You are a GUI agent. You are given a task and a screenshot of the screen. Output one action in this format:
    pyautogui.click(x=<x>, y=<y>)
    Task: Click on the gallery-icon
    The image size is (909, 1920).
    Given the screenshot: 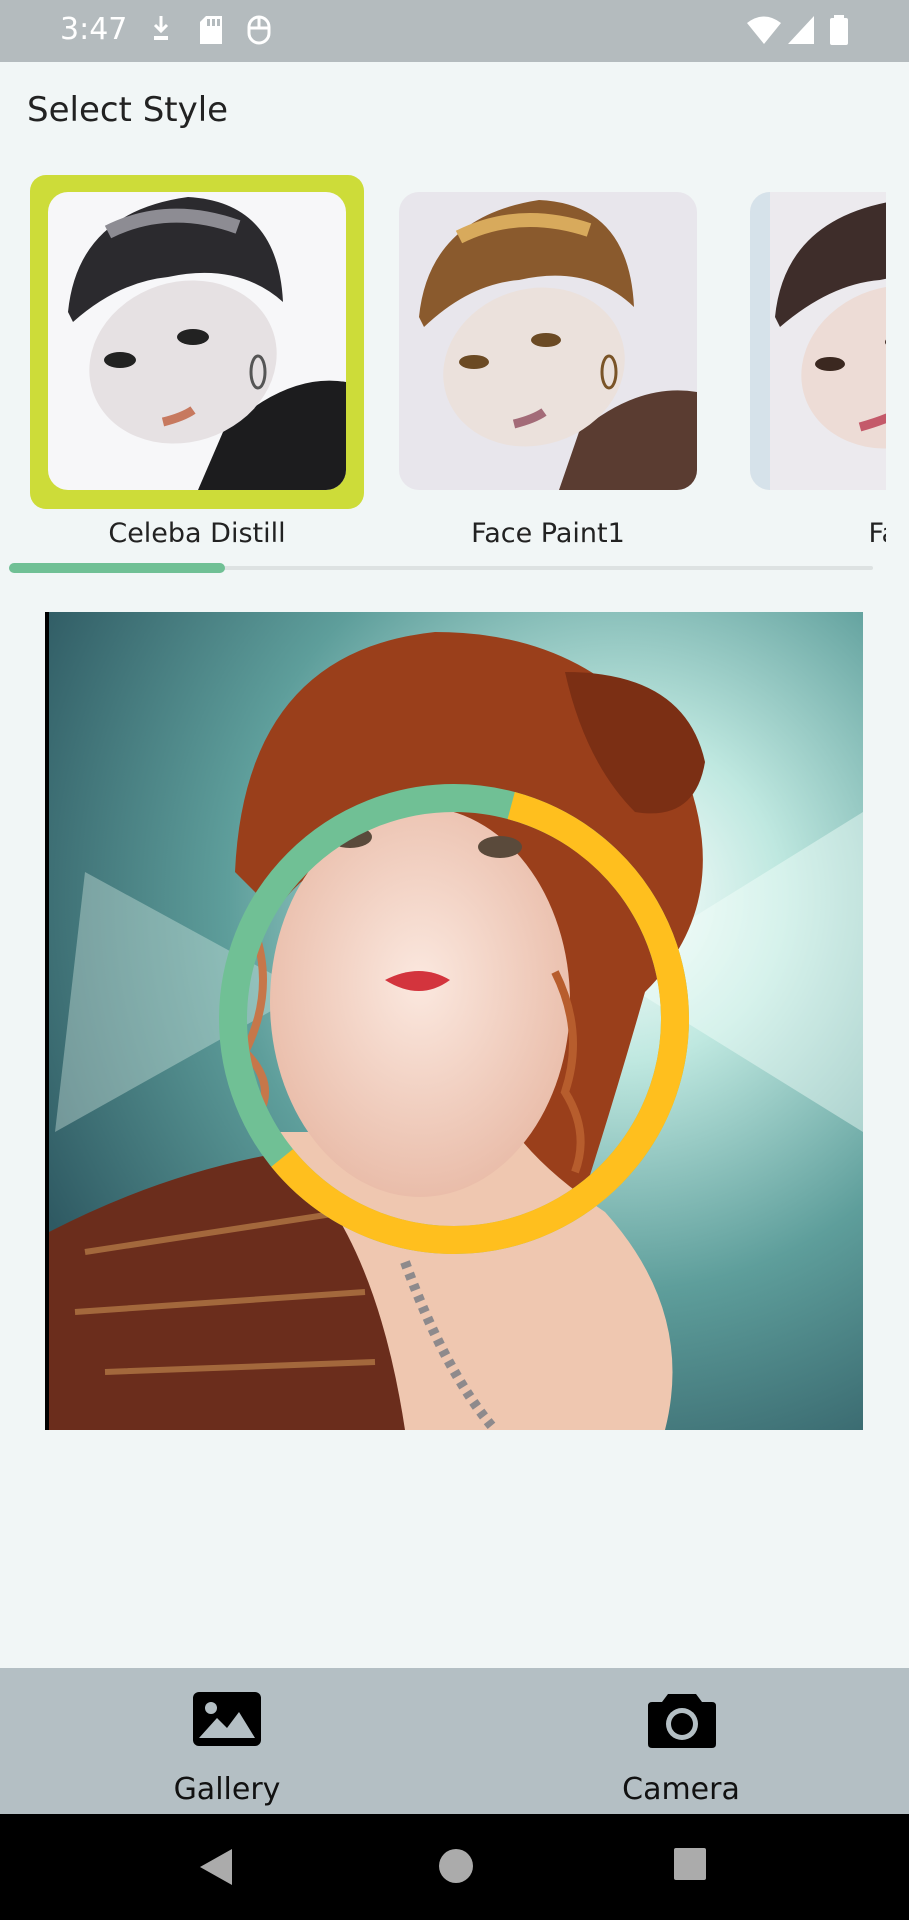 What is the action you would take?
    pyautogui.click(x=227, y=1719)
    